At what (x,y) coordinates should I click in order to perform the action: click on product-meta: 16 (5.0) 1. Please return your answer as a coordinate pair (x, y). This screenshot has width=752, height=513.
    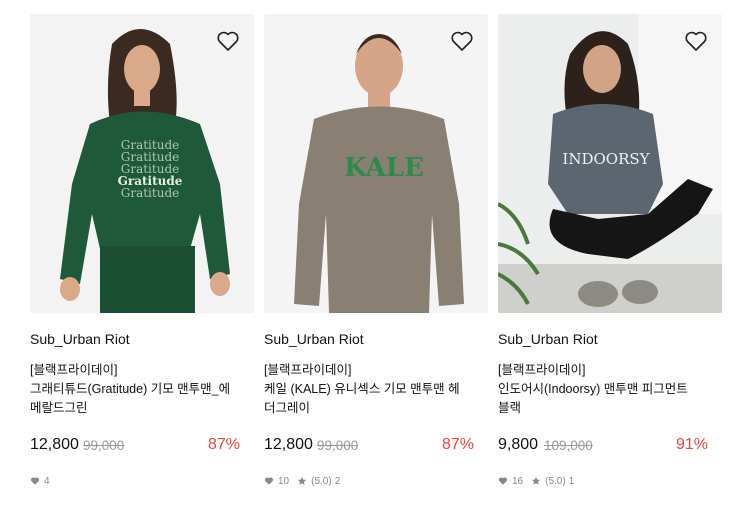
    Looking at the image, I should click on (540, 481).